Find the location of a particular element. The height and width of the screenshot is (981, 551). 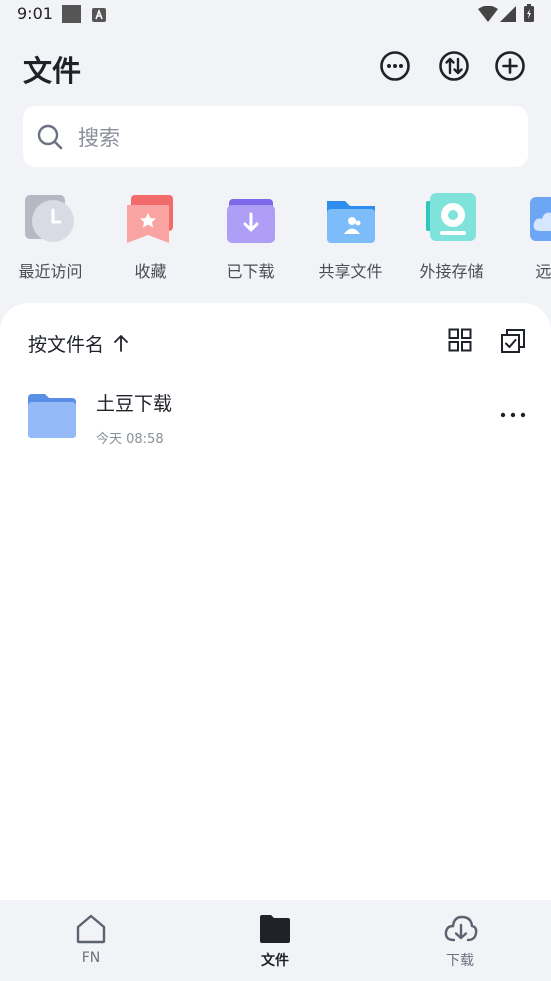

list-item: 土豆下载 今天 08:58 is located at coordinates (275, 418).